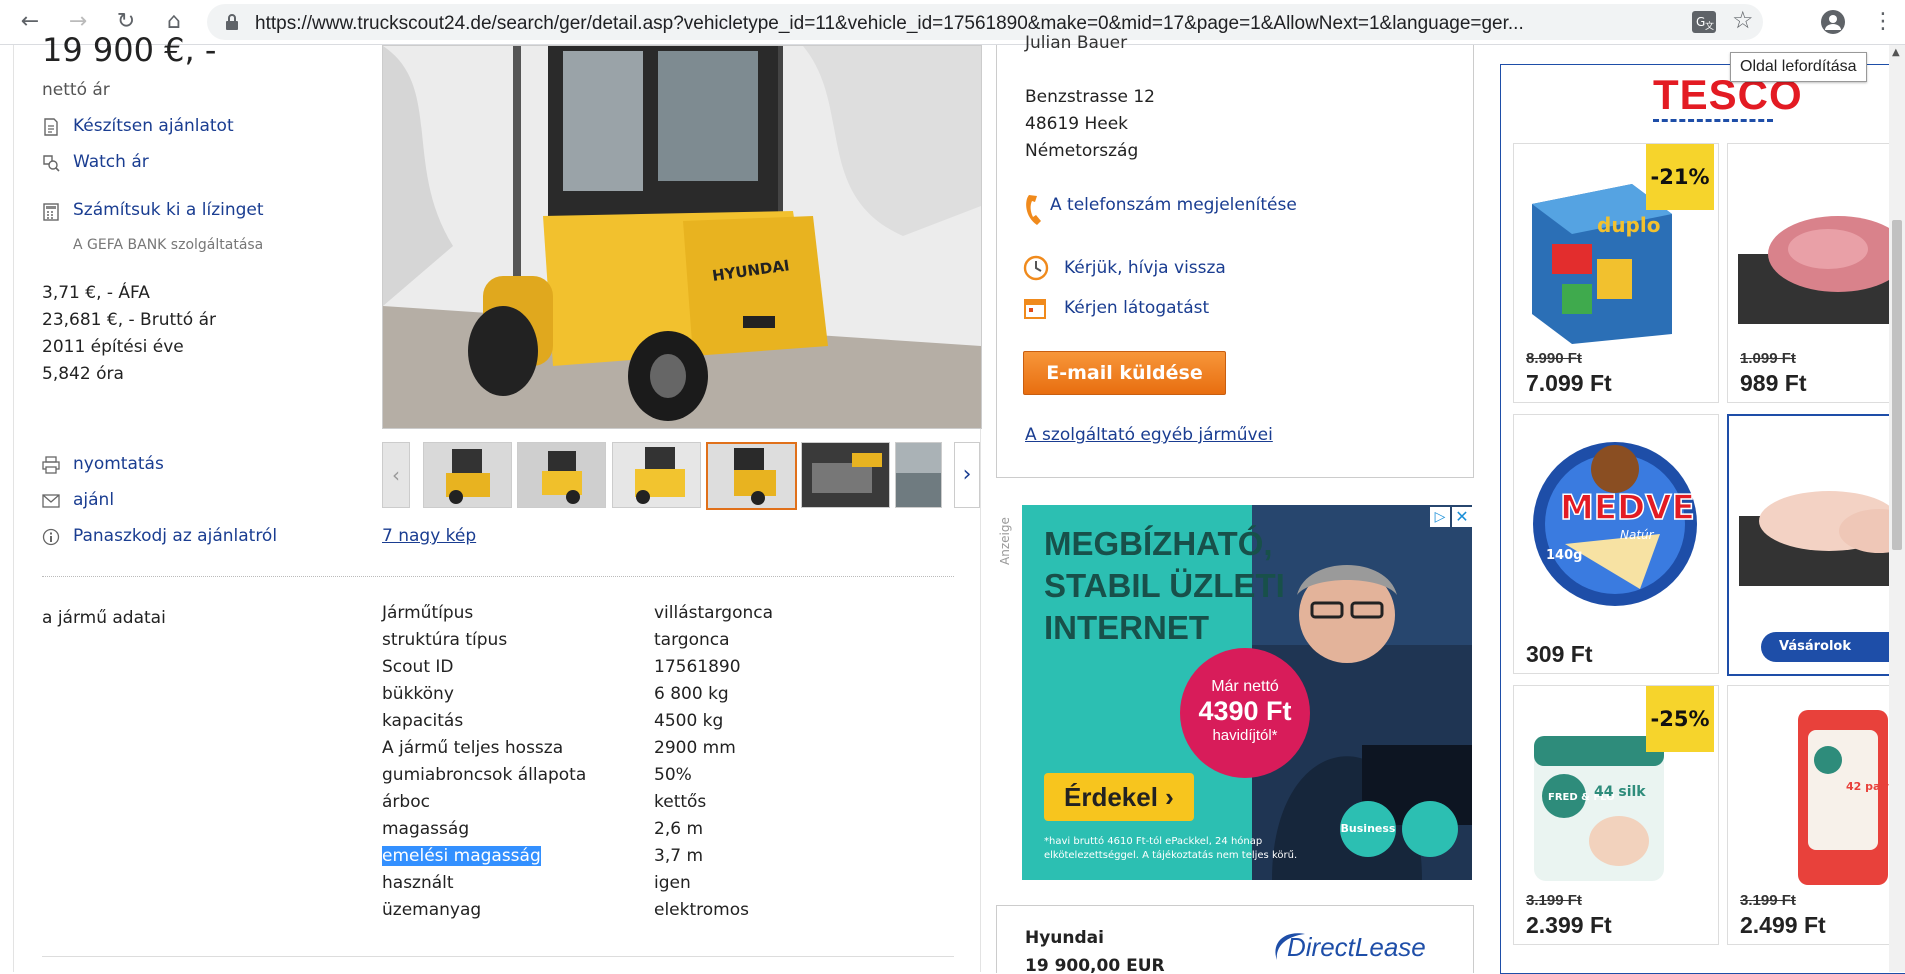  I want to click on spec-value: elektromos, so click(701, 910).